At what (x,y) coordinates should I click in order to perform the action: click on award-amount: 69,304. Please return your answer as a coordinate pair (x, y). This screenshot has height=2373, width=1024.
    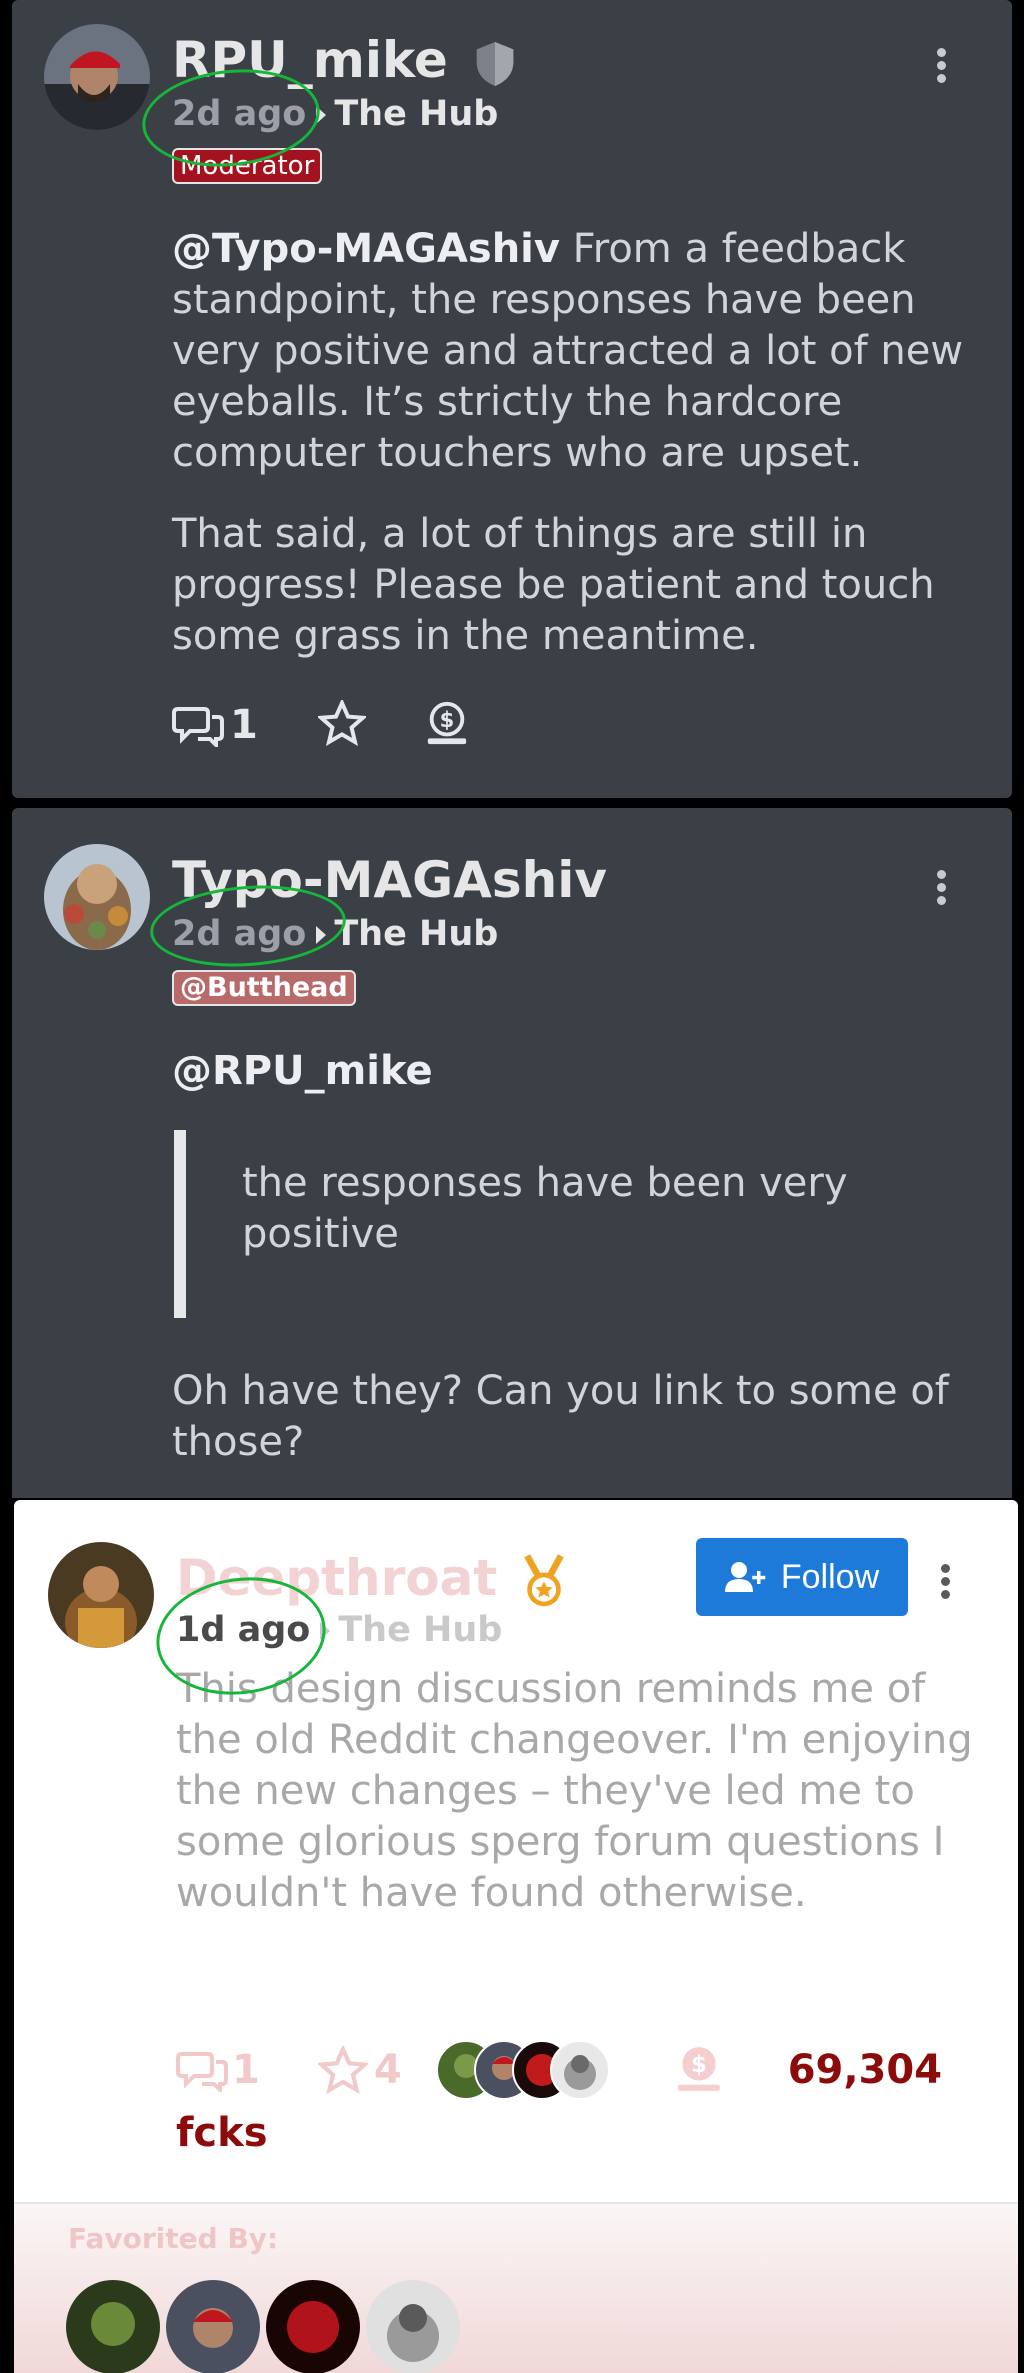
    Looking at the image, I should click on (865, 2070).